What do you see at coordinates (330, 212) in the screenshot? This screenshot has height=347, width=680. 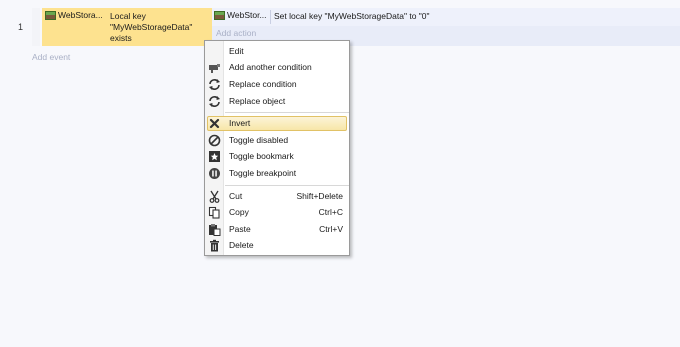 I see `menu-item-shortcut: Ctrl+C` at bounding box center [330, 212].